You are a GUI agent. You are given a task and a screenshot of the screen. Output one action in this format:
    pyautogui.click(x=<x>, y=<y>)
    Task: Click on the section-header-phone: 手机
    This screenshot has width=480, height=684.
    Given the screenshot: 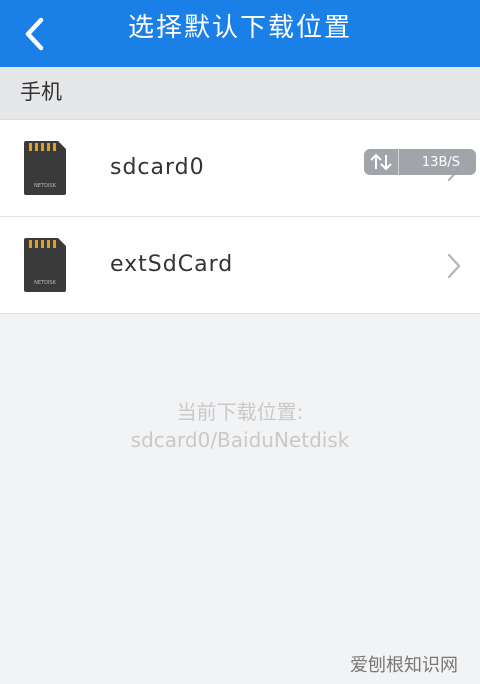 What is the action you would take?
    pyautogui.click(x=240, y=93)
    